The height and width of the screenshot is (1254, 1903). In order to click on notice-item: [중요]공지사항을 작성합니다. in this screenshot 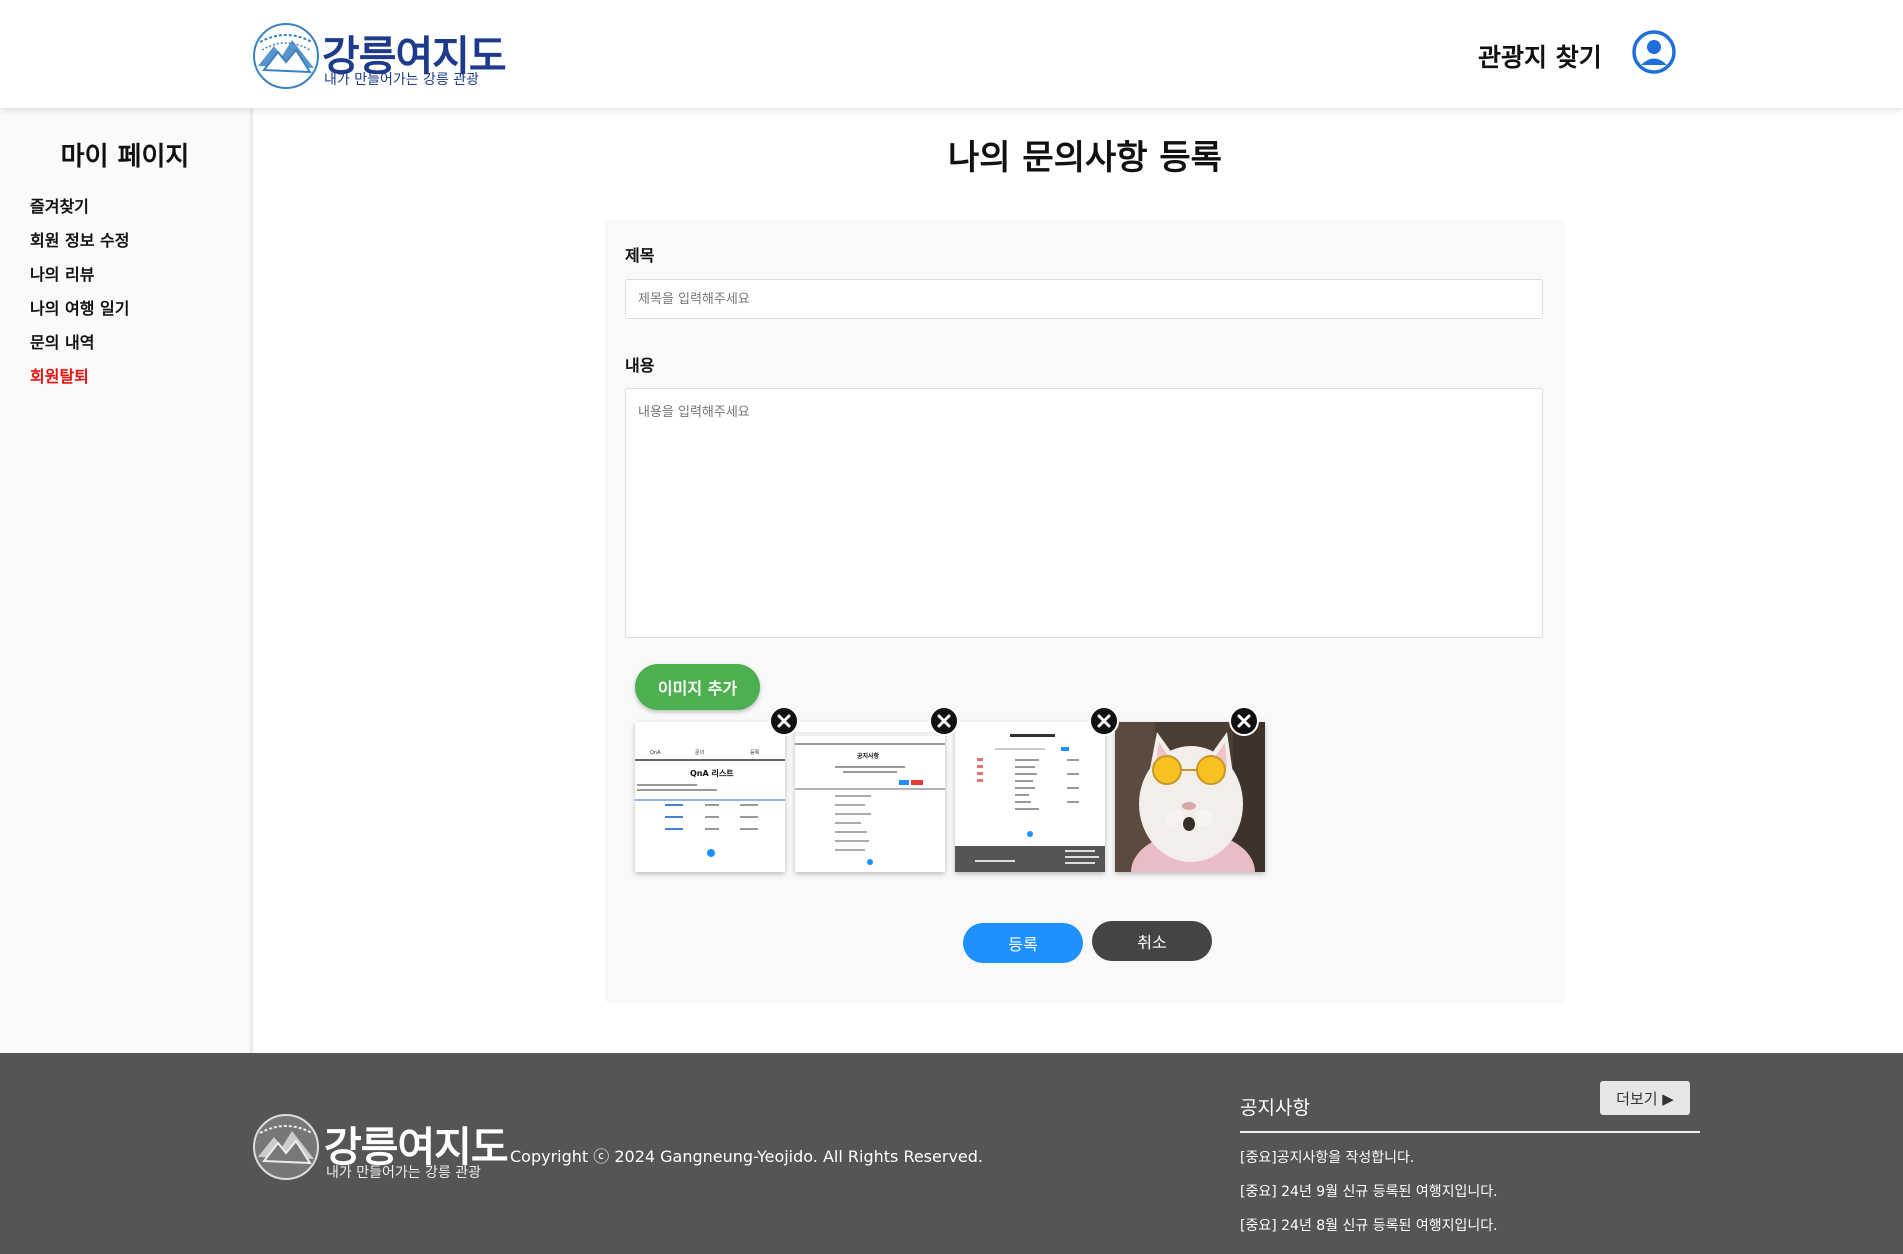, I will do `click(1369, 1158)`.